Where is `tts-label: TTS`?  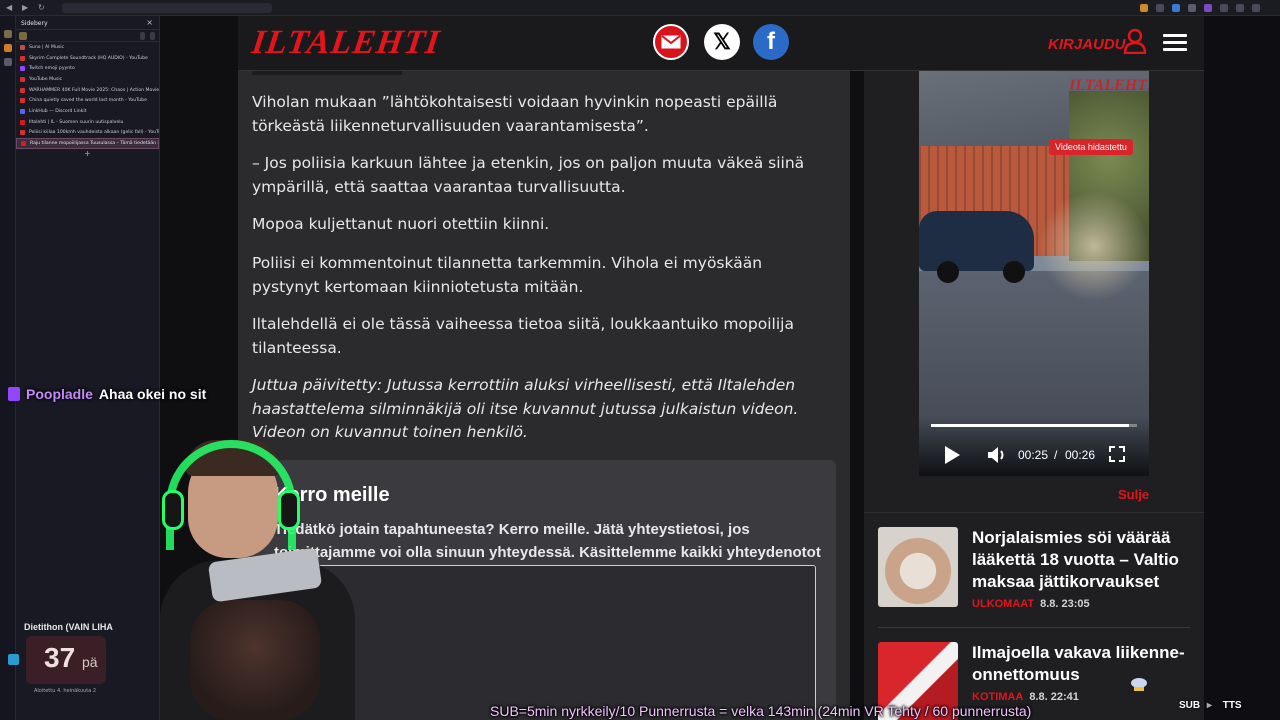 tts-label: TTS is located at coordinates (1232, 705).